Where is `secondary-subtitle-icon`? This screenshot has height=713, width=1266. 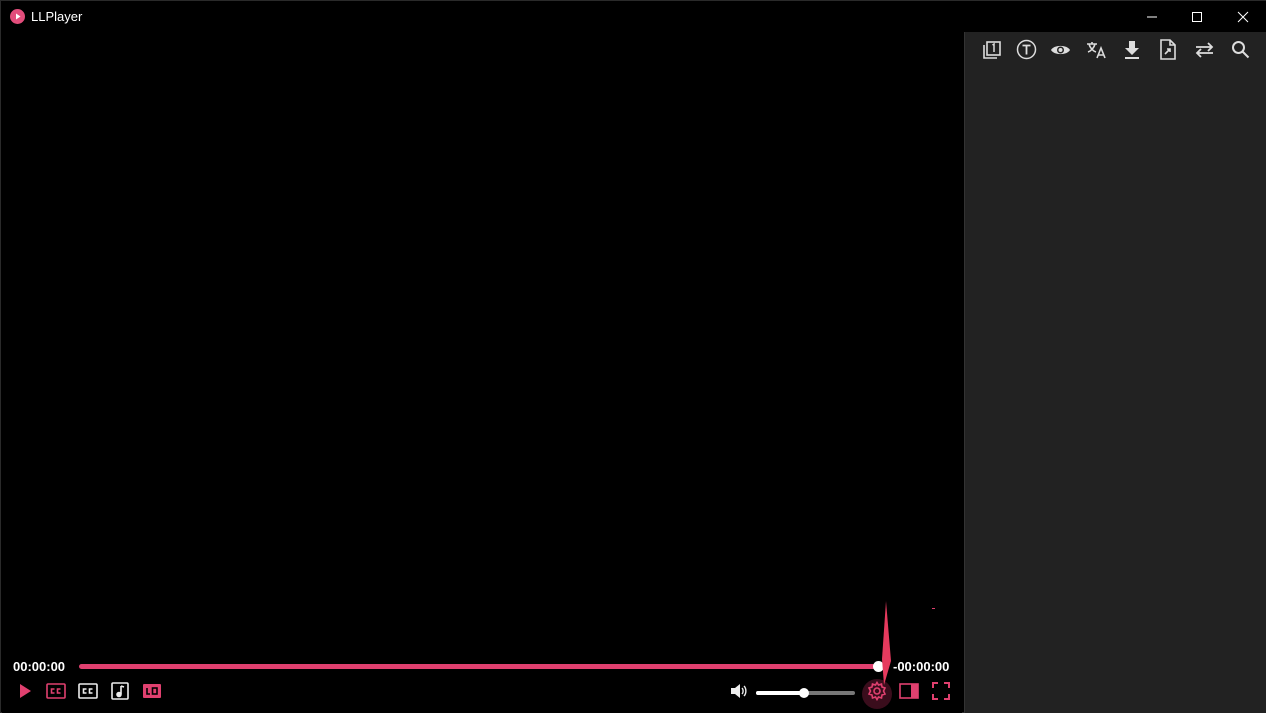 secondary-subtitle-icon is located at coordinates (88, 693).